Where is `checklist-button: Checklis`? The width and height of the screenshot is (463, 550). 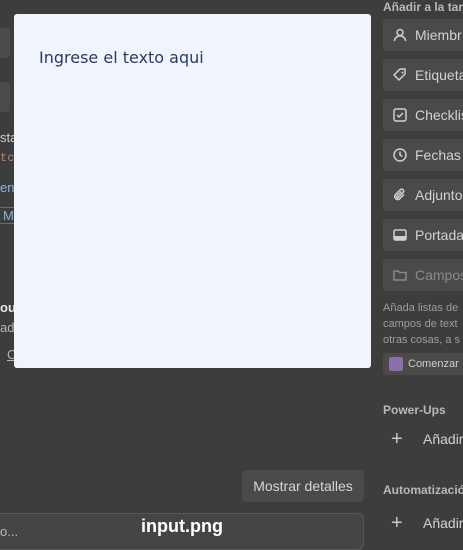
checklist-button: Checklis is located at coordinates (423, 115).